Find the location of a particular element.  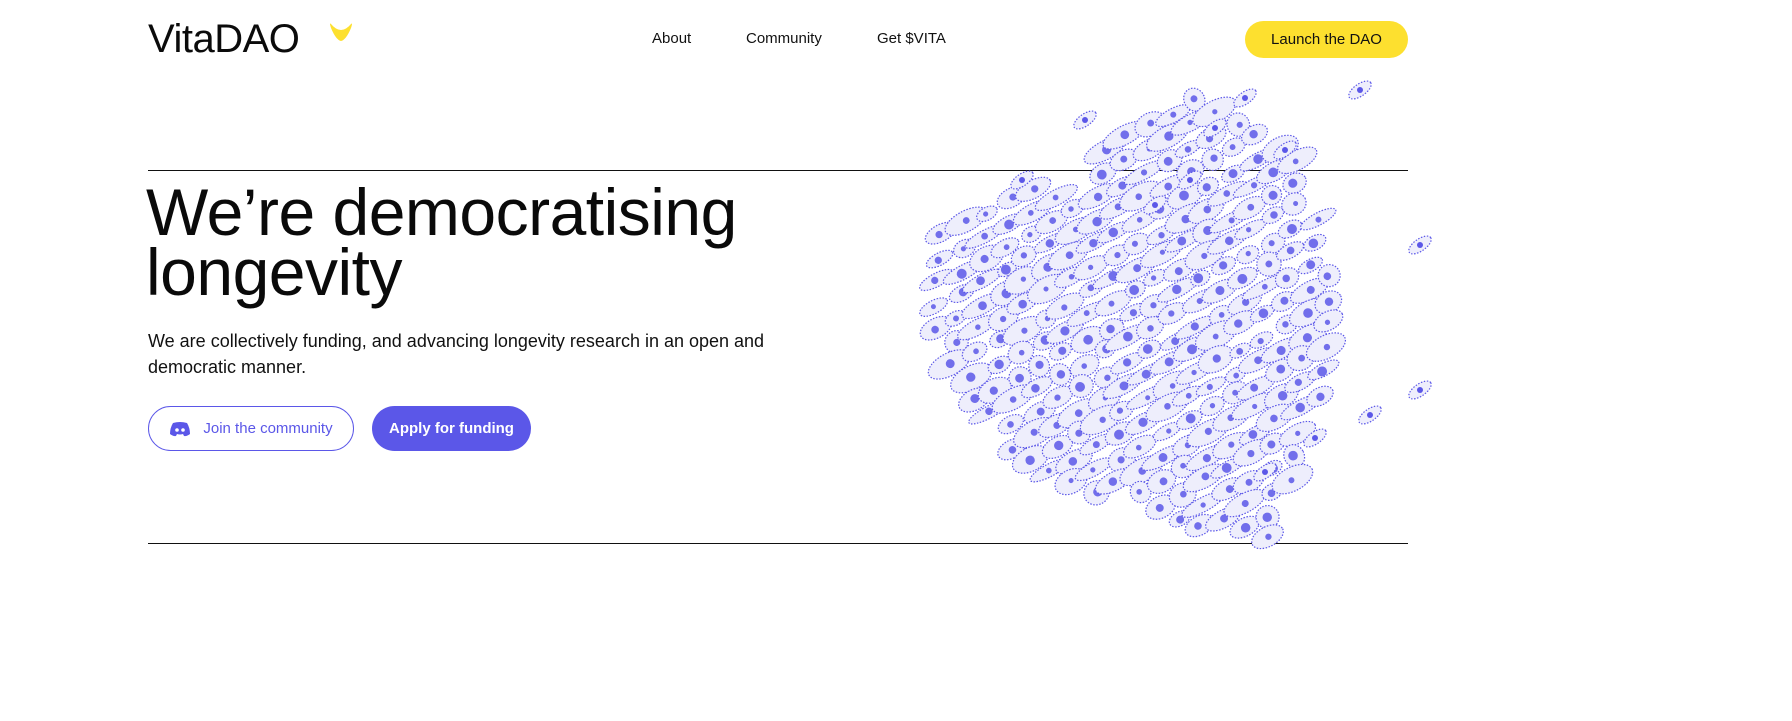

join-community-label: Join the community is located at coordinates (268, 428).